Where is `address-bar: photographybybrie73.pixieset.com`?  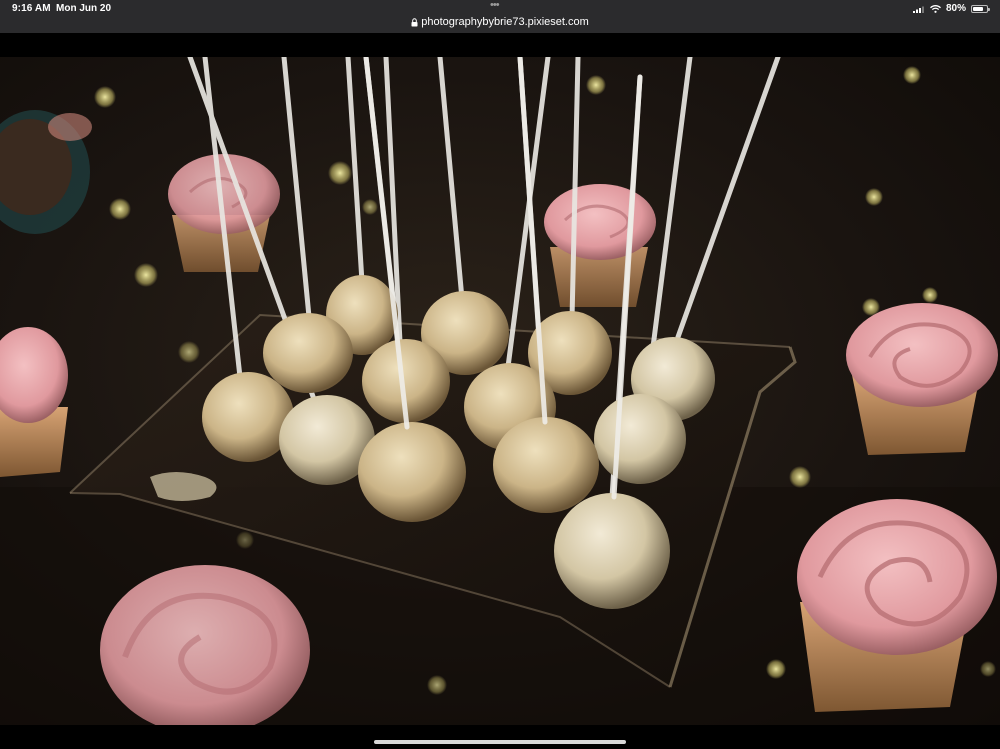 address-bar: photographybybrie73.pixieset.com is located at coordinates (500, 22).